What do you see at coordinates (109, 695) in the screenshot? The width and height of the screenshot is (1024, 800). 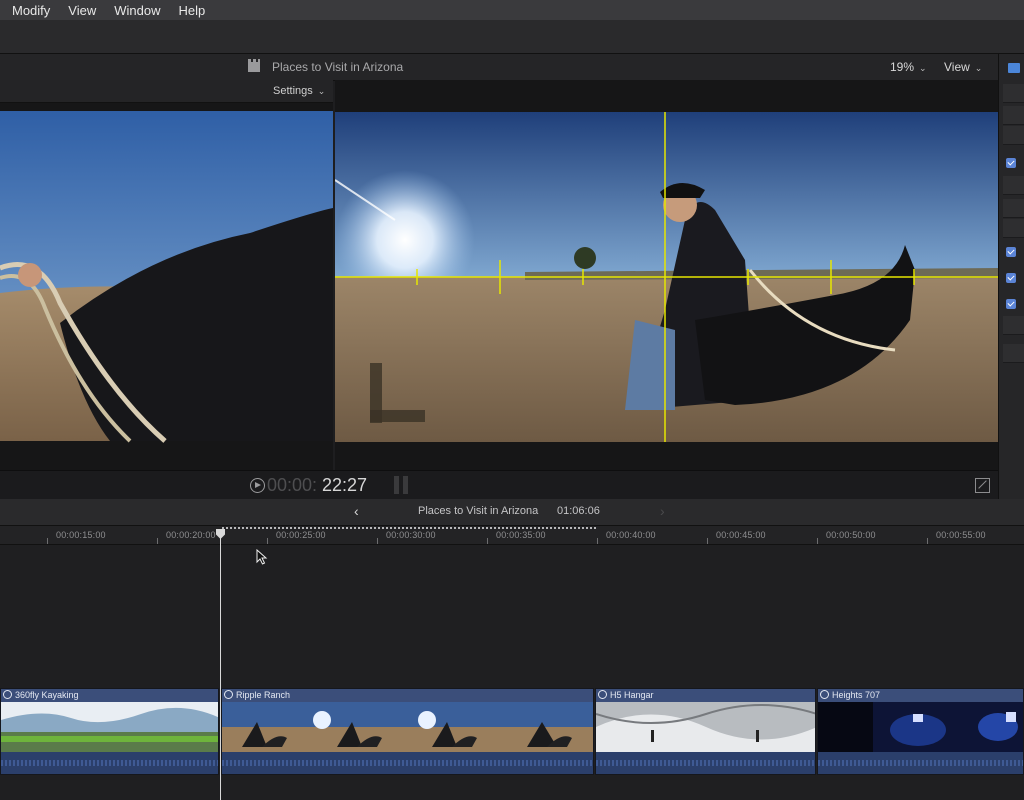 I see `clip-label: 360fly Kayaking` at bounding box center [109, 695].